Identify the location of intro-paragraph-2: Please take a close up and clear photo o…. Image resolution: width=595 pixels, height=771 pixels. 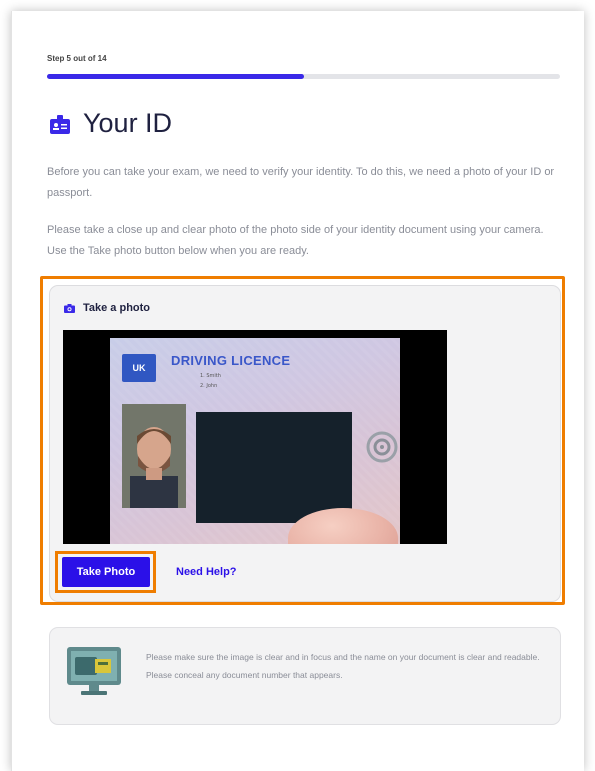
(295, 240).